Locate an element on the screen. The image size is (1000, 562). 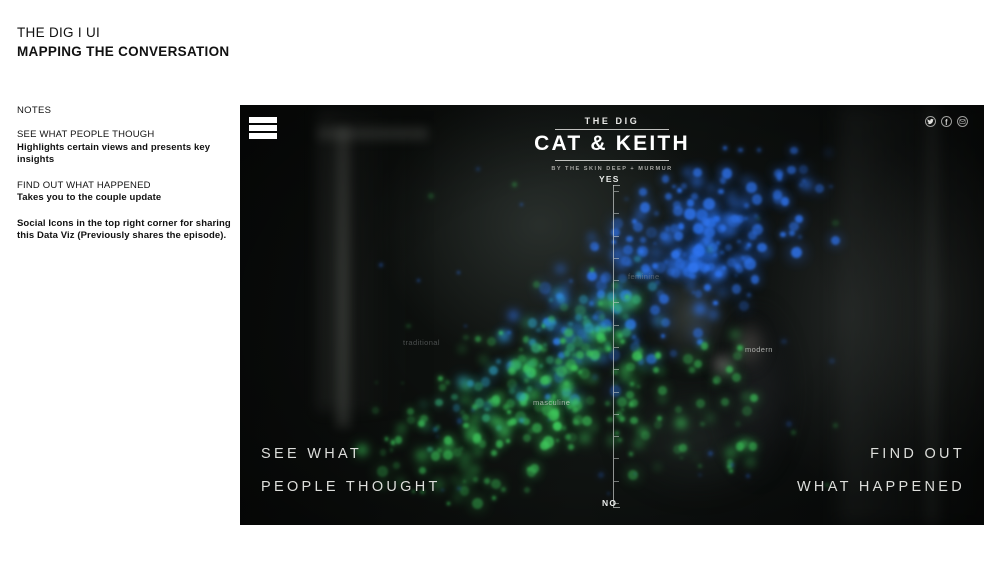
email-icon is located at coordinates (962, 121).